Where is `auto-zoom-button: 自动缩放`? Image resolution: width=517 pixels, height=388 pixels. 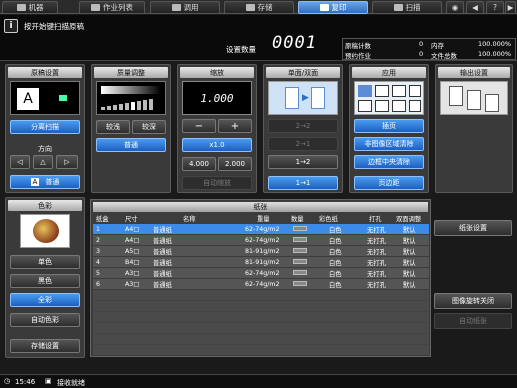
auto-zoom-button: 自动缩放 is located at coordinates (217, 183).